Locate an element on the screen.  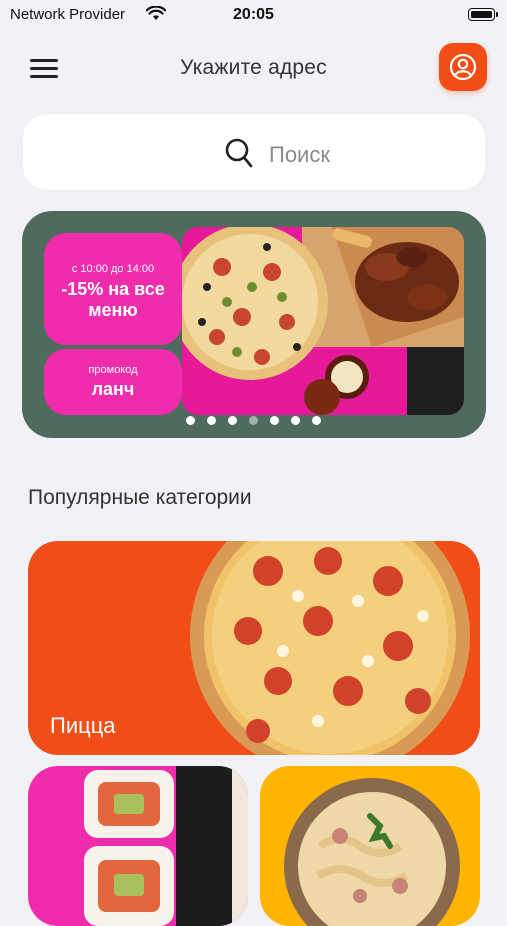
profile-button is located at coordinates (463, 67).